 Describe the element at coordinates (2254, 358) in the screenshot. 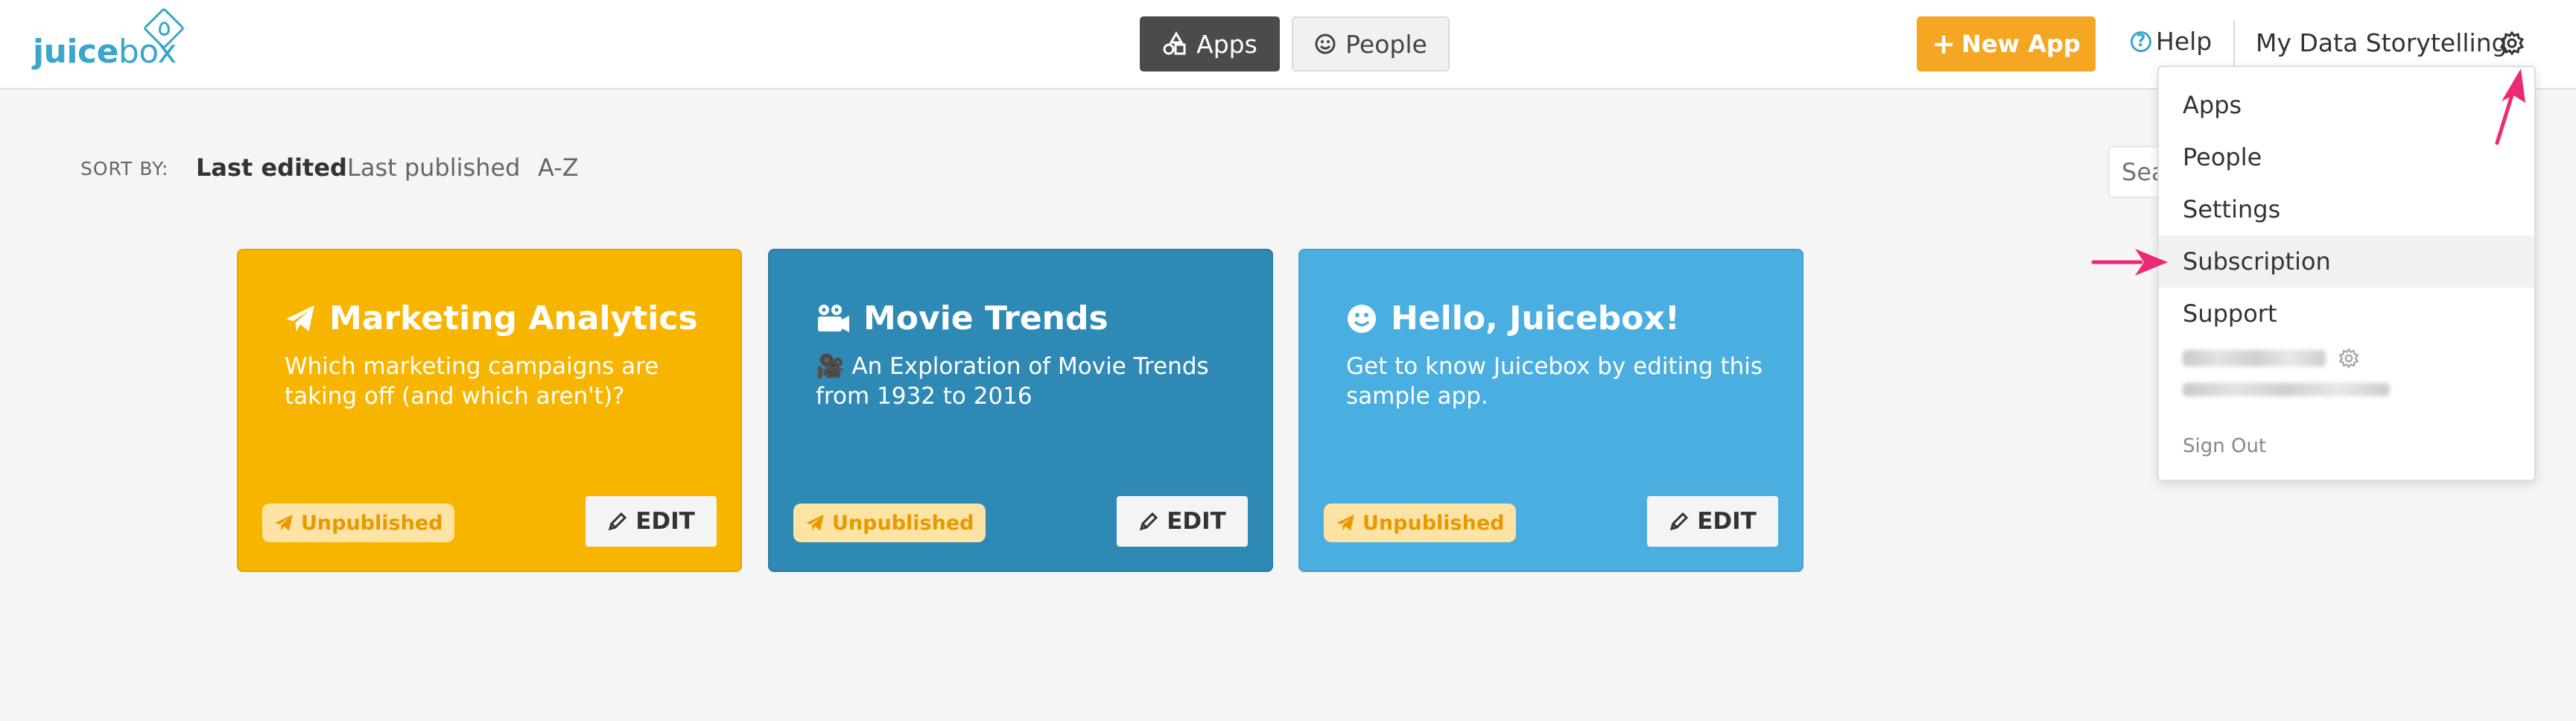

I see `user-name-redacted` at that location.